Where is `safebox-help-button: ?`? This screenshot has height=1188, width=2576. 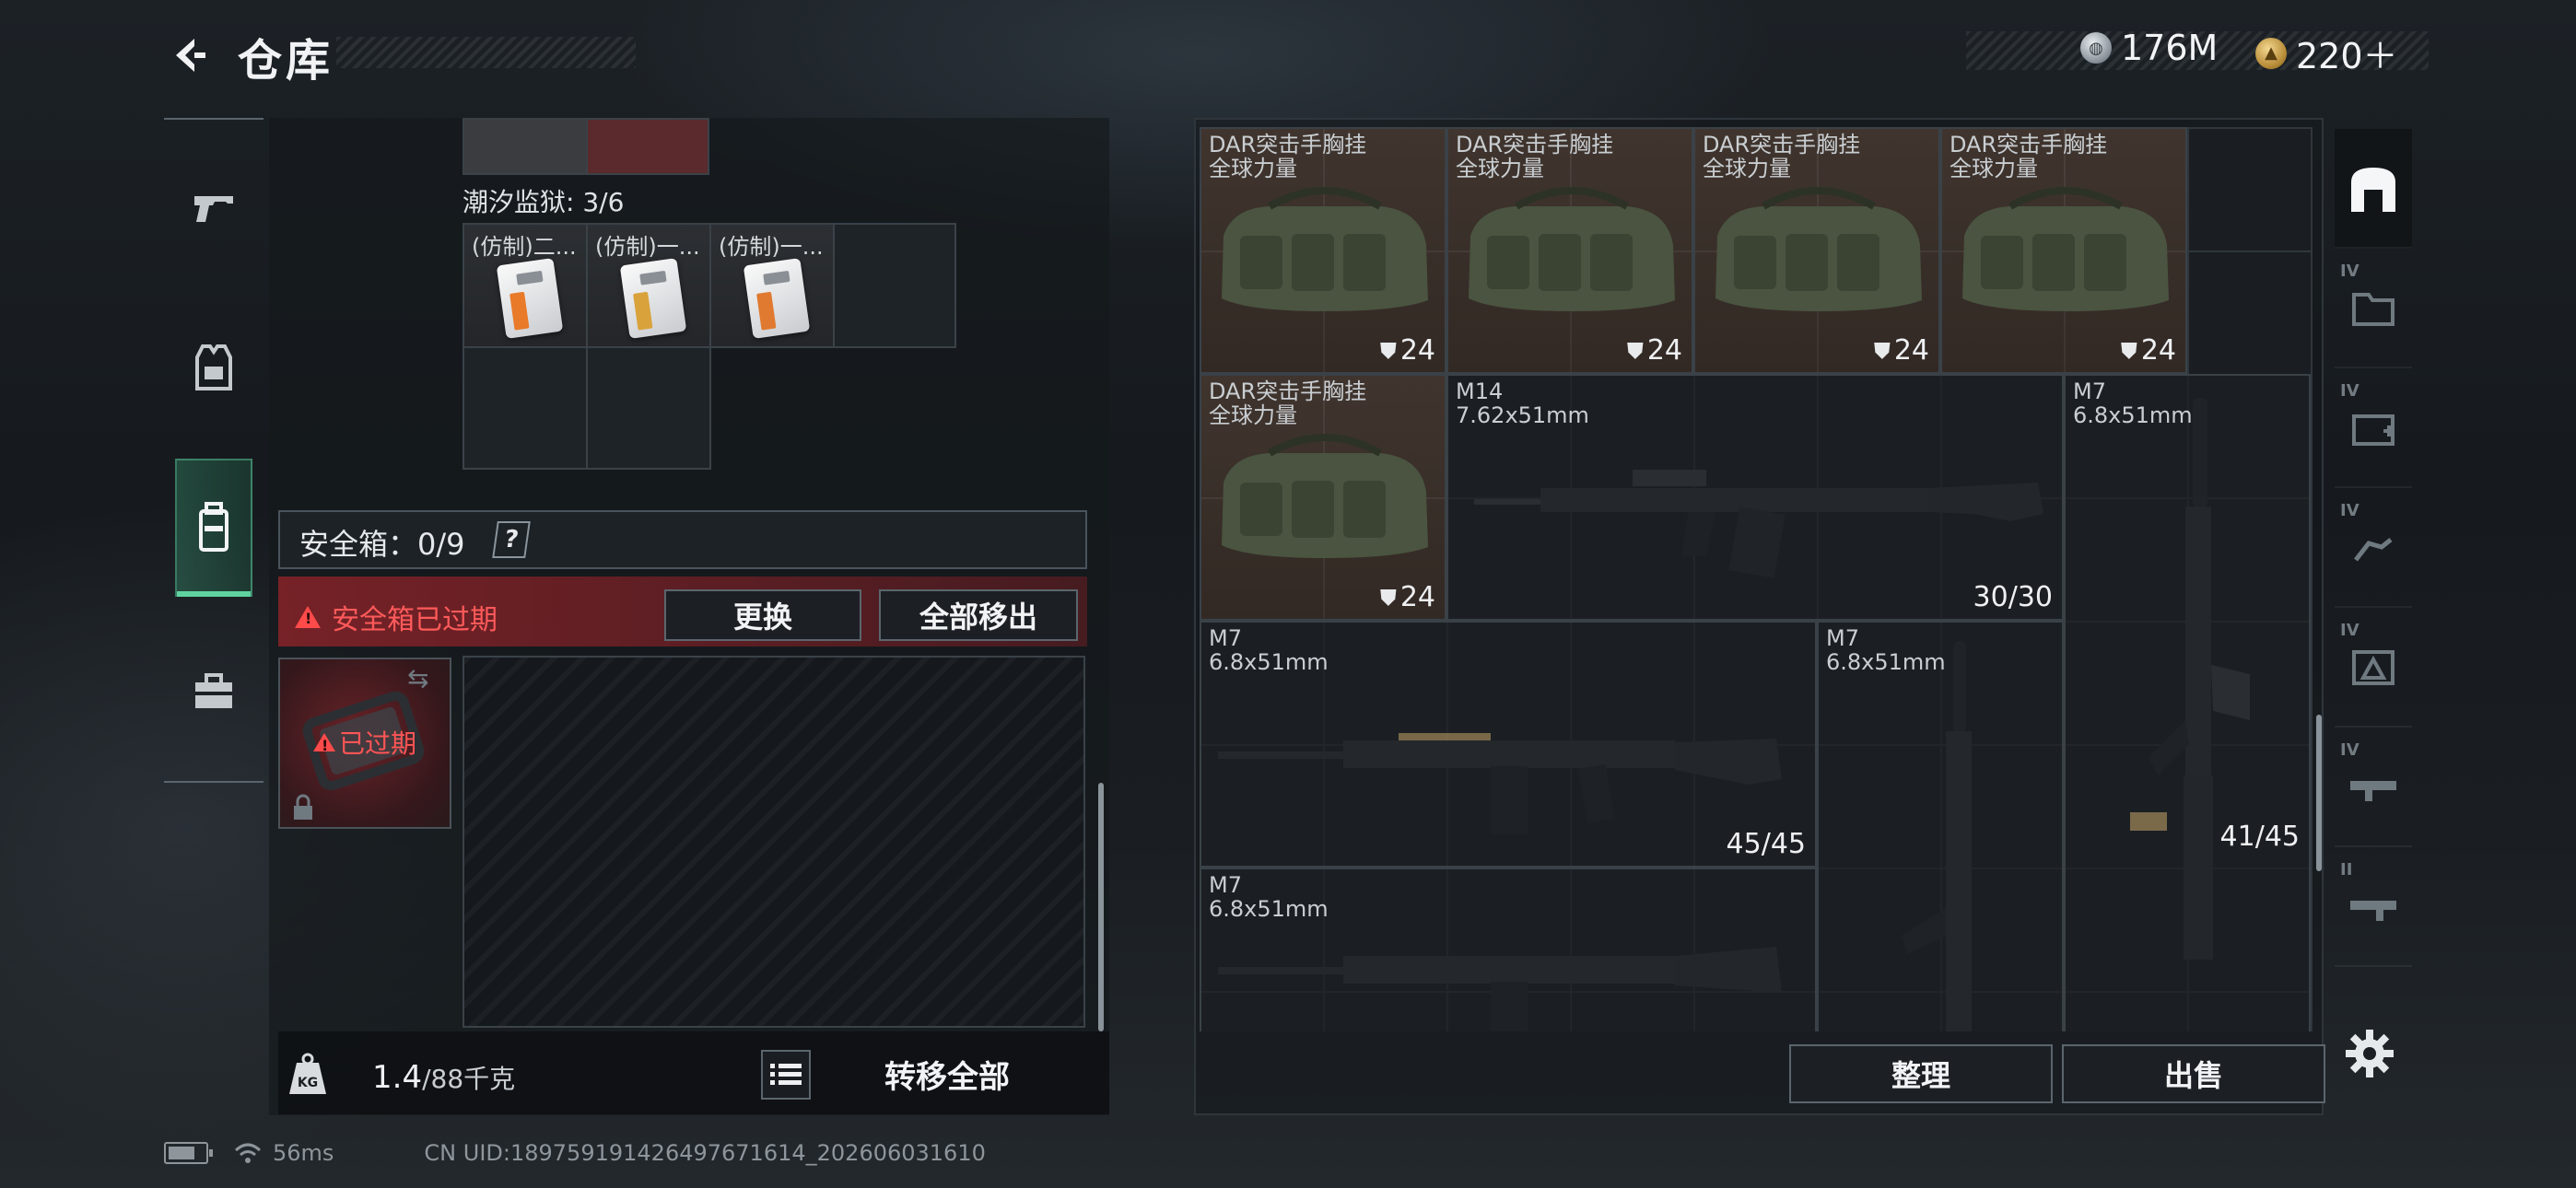 safebox-help-button: ? is located at coordinates (511, 539).